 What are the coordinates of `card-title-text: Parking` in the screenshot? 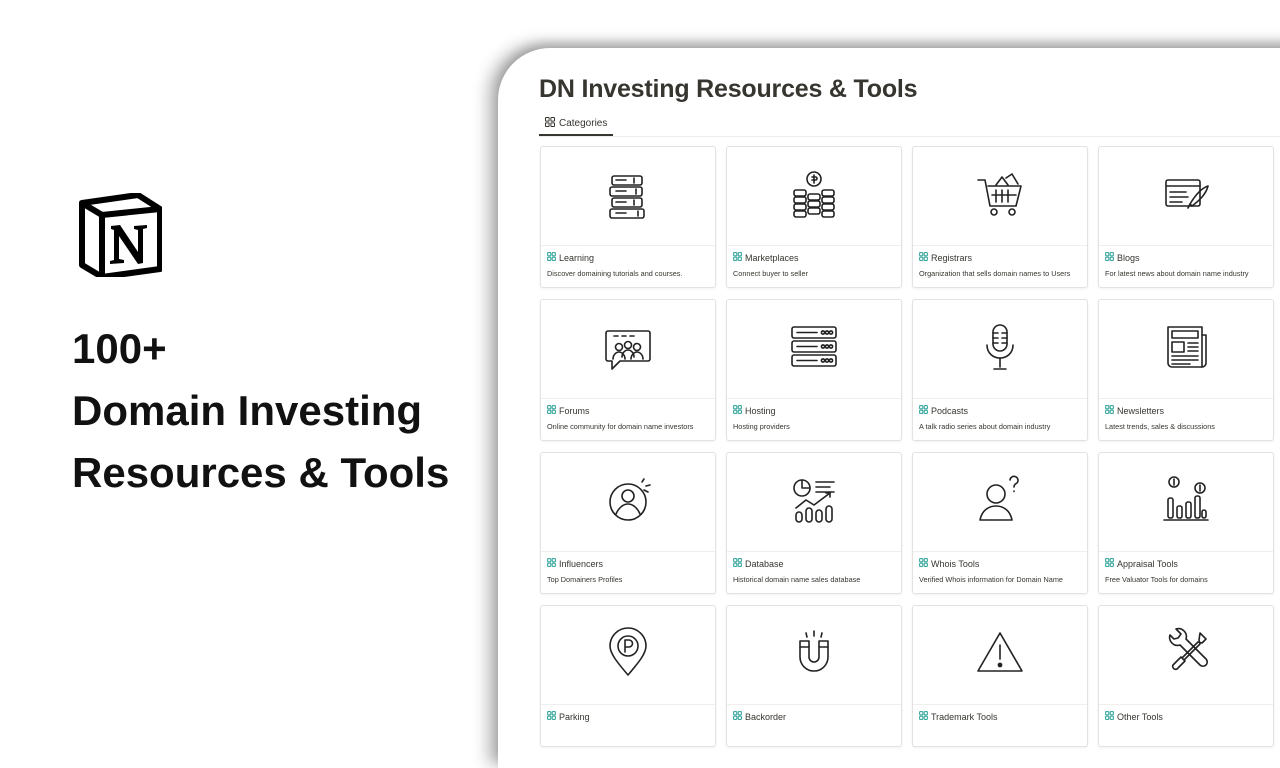 It's located at (574, 716).